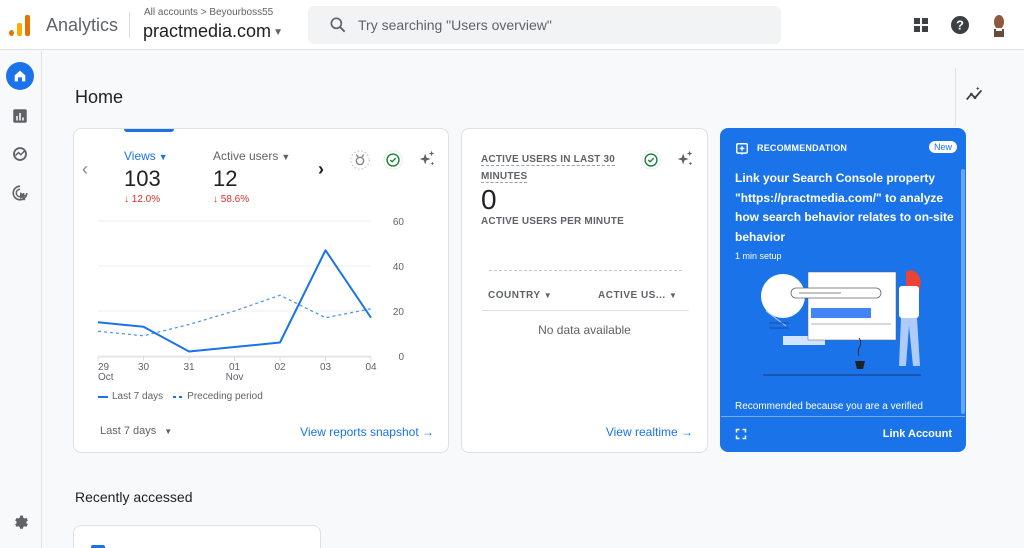 This screenshot has width=1024, height=548. I want to click on date-range-selector: Last 7 days ▼, so click(136, 431).